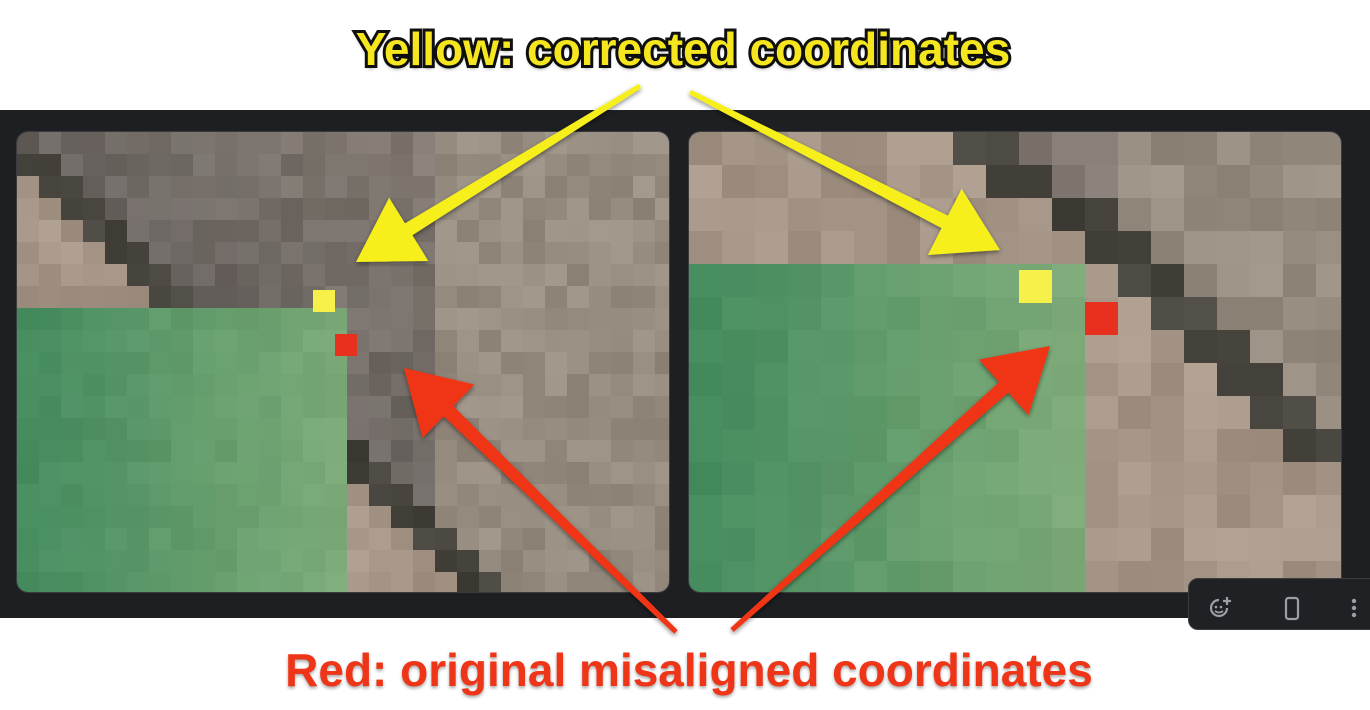 This screenshot has height=710, width=1370. I want to click on caption-yellow-corrected: Yellow: corrected coordinates, so click(683, 49).